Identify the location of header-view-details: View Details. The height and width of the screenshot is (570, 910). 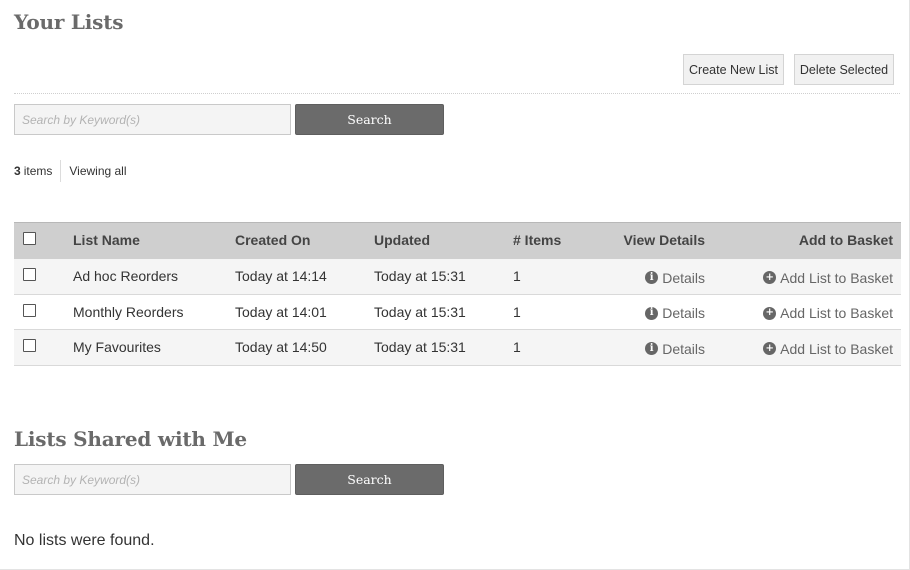
(664, 240).